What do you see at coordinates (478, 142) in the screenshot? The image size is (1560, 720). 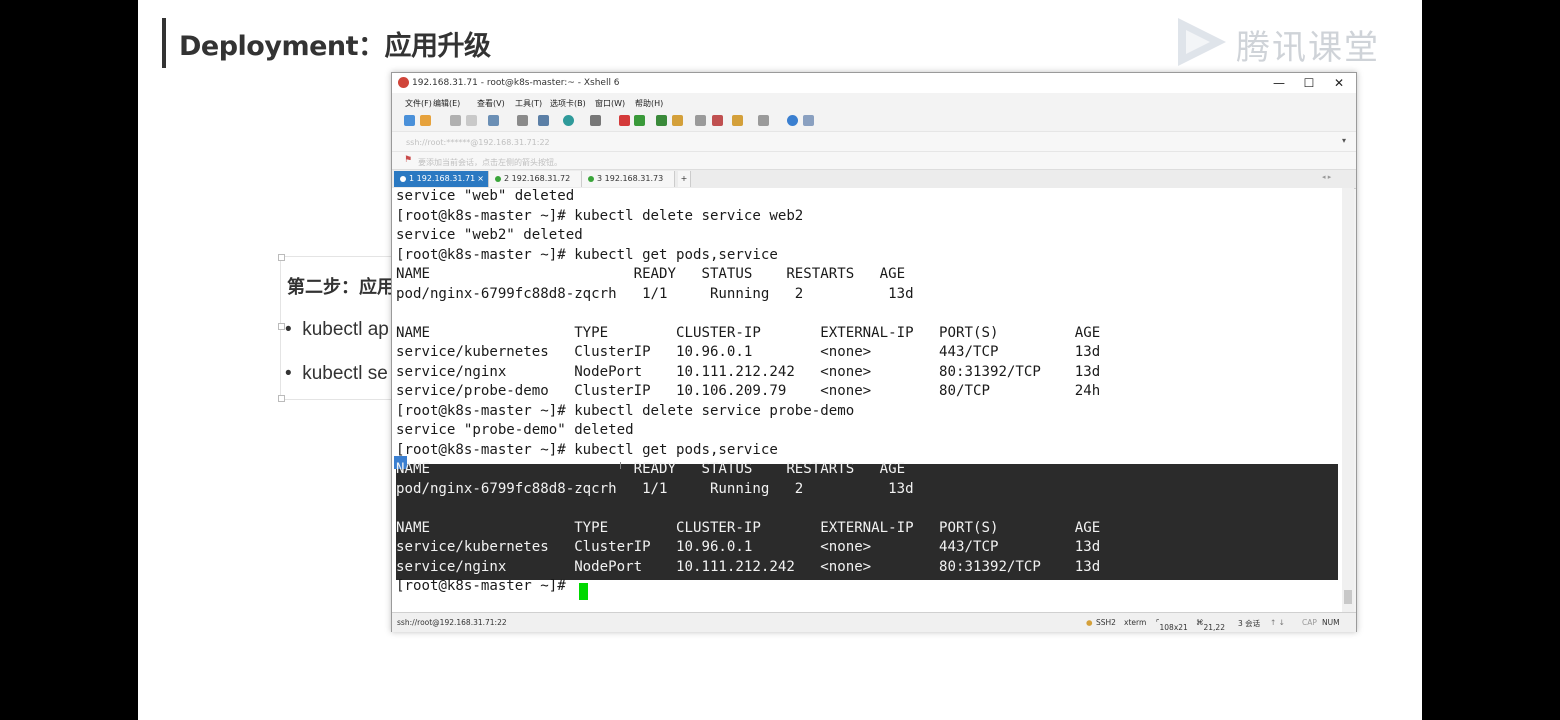 I see `address-text: ssh://root:******@192.168.31.71:22` at bounding box center [478, 142].